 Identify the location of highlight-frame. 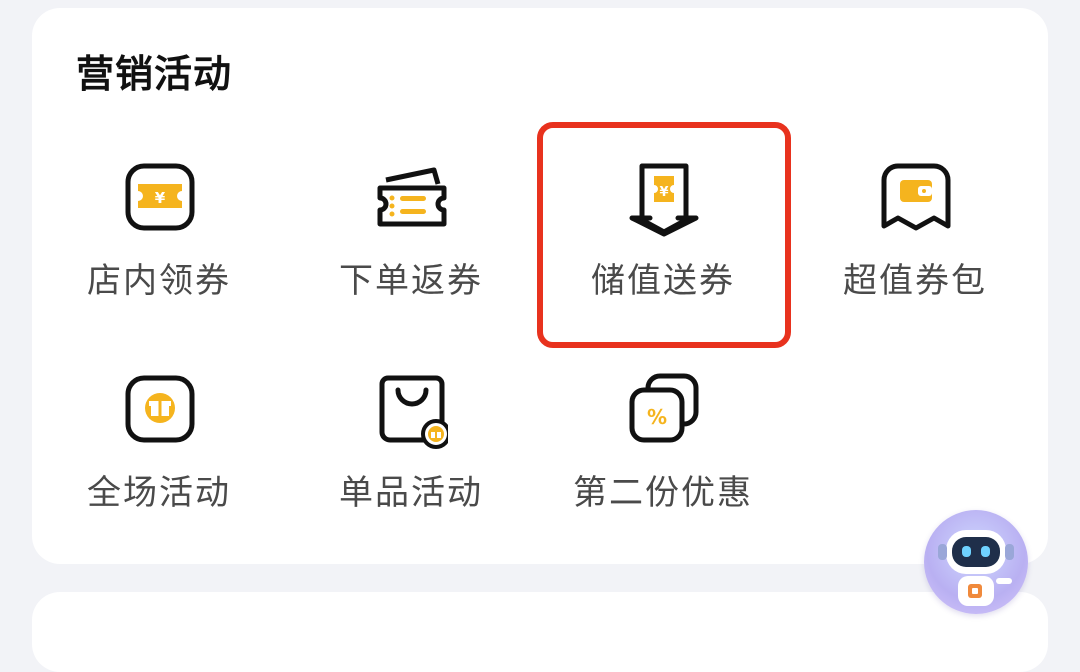
(664, 235).